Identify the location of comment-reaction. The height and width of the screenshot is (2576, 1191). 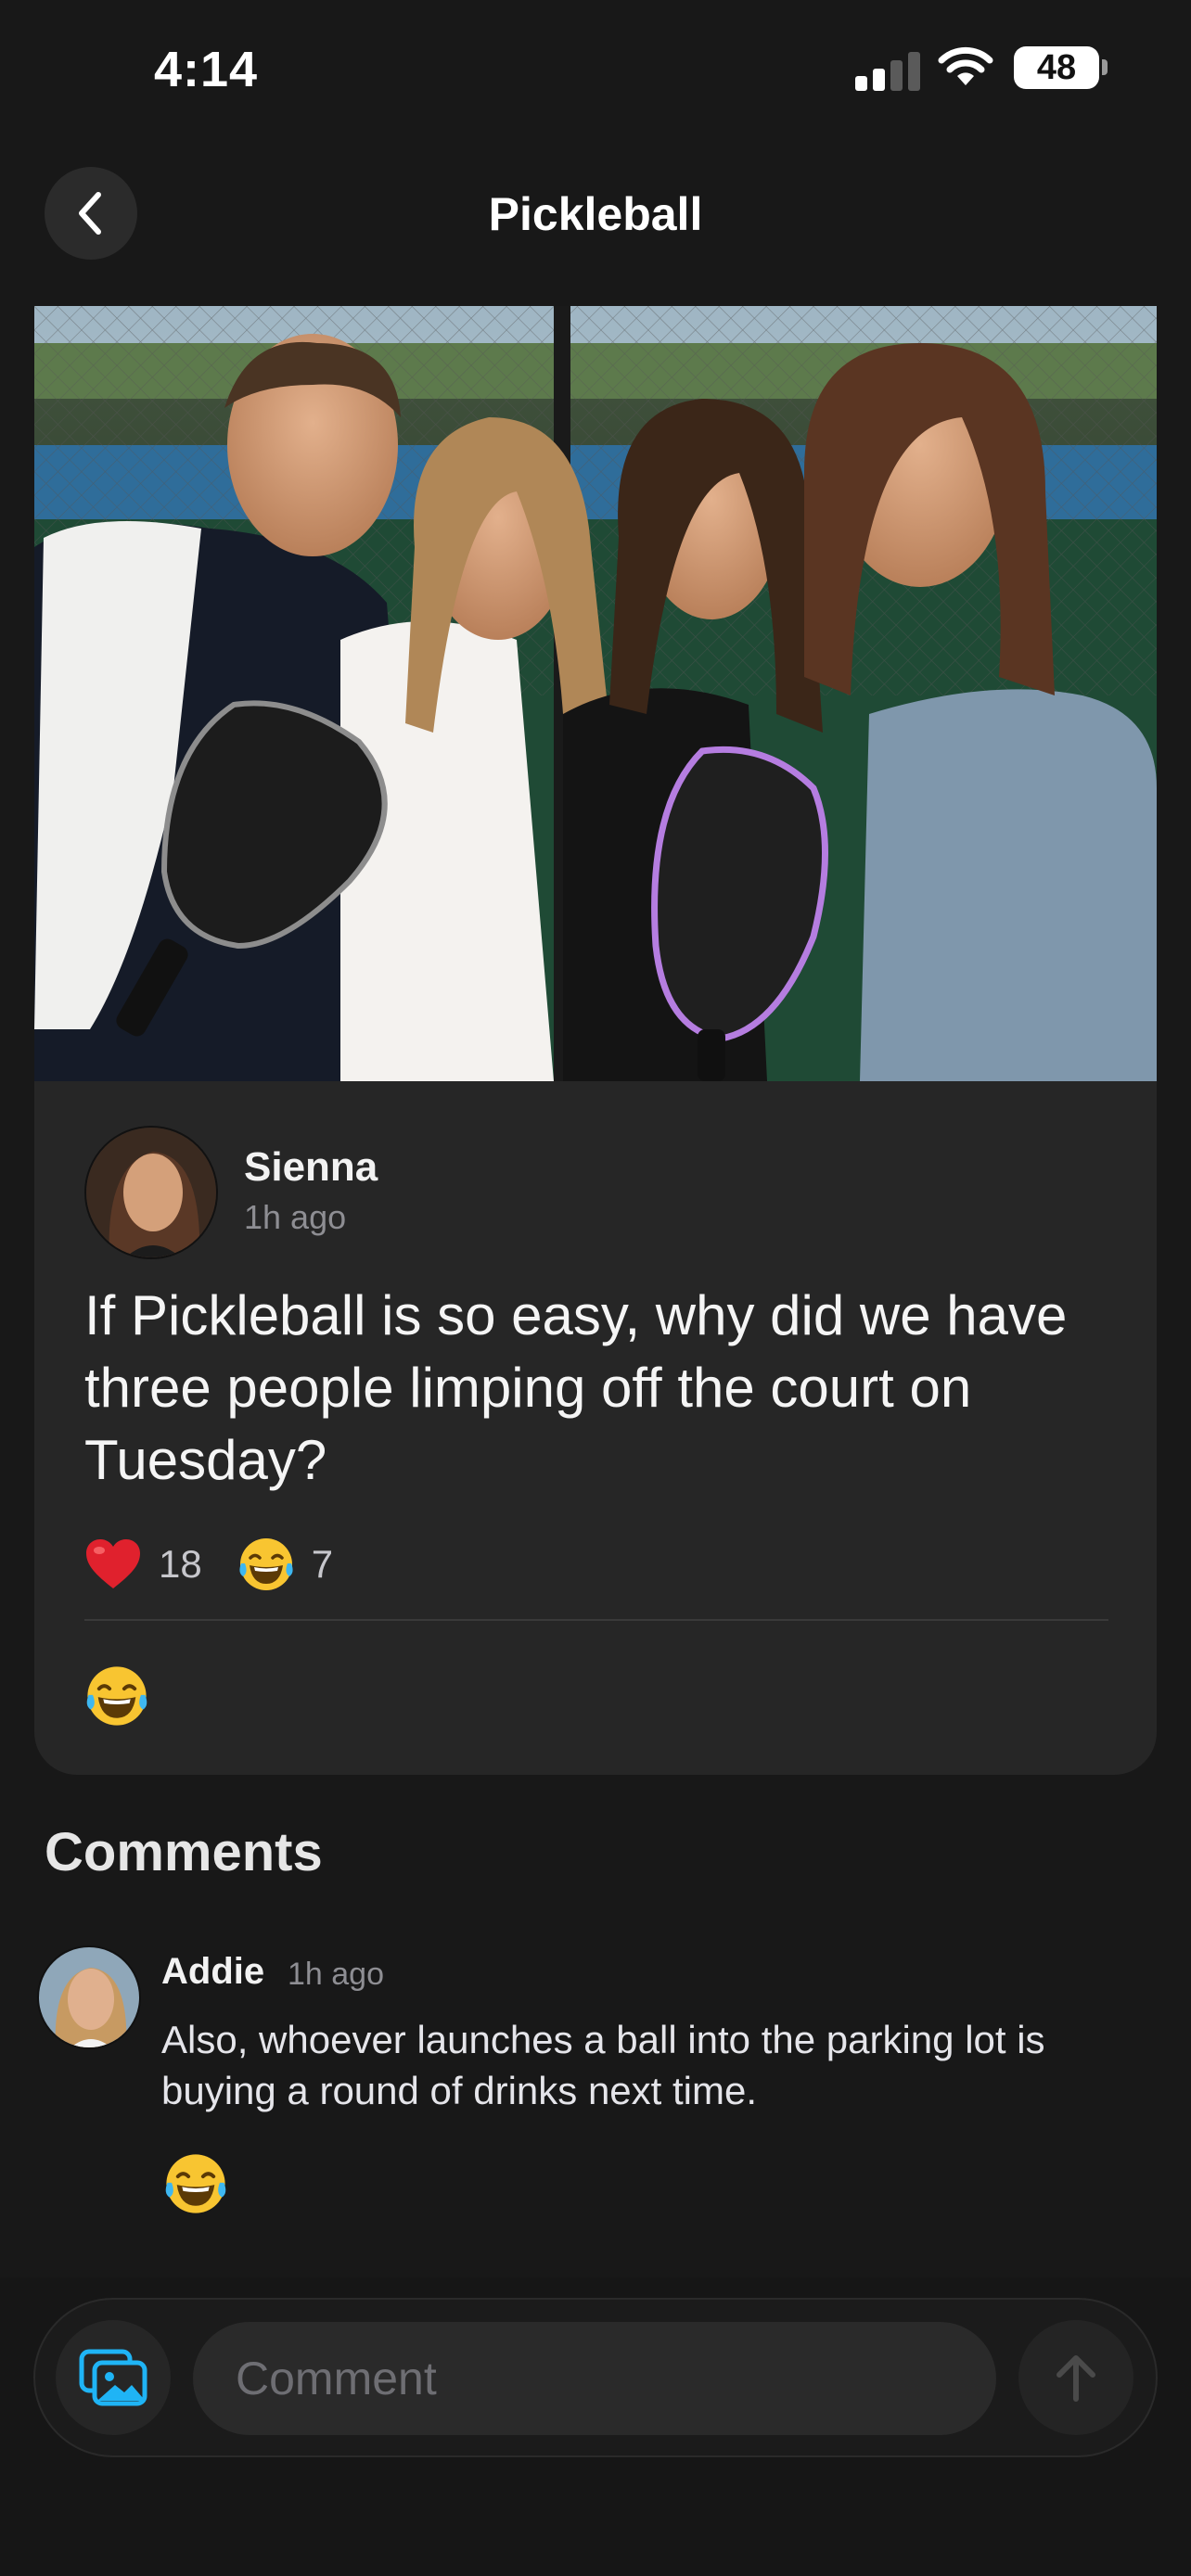
(196, 2186).